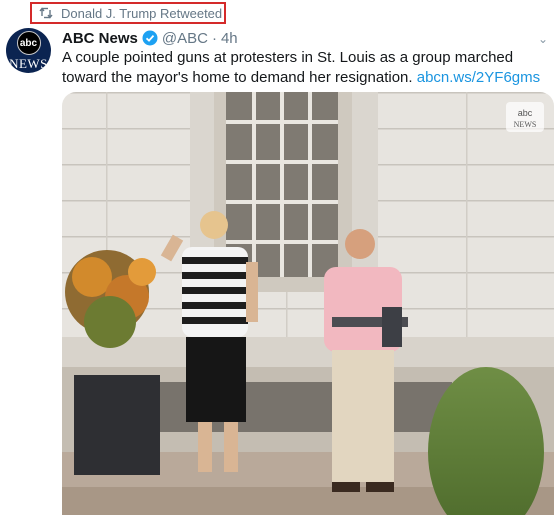 The height and width of the screenshot is (515, 560). I want to click on retweet-banner: Donald J. Trump Retweeted, so click(128, 13).